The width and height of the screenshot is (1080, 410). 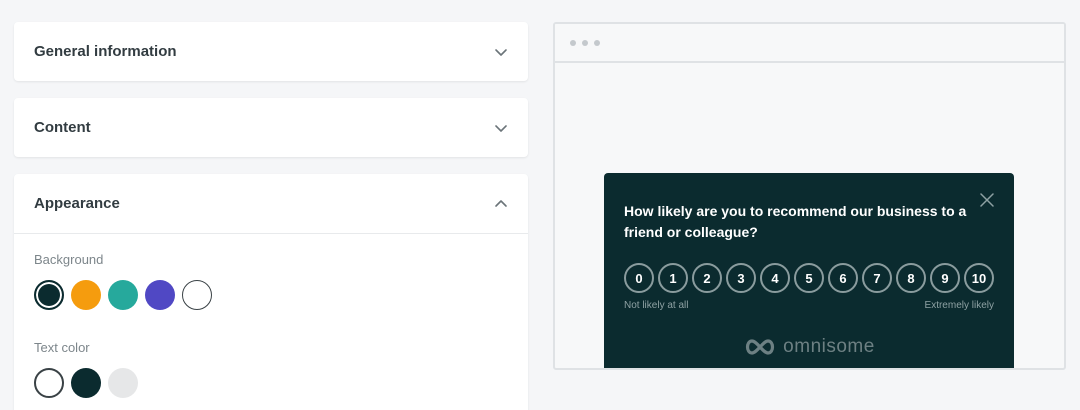 What do you see at coordinates (877, 278) in the screenshot?
I see `nps-score-button: 7` at bounding box center [877, 278].